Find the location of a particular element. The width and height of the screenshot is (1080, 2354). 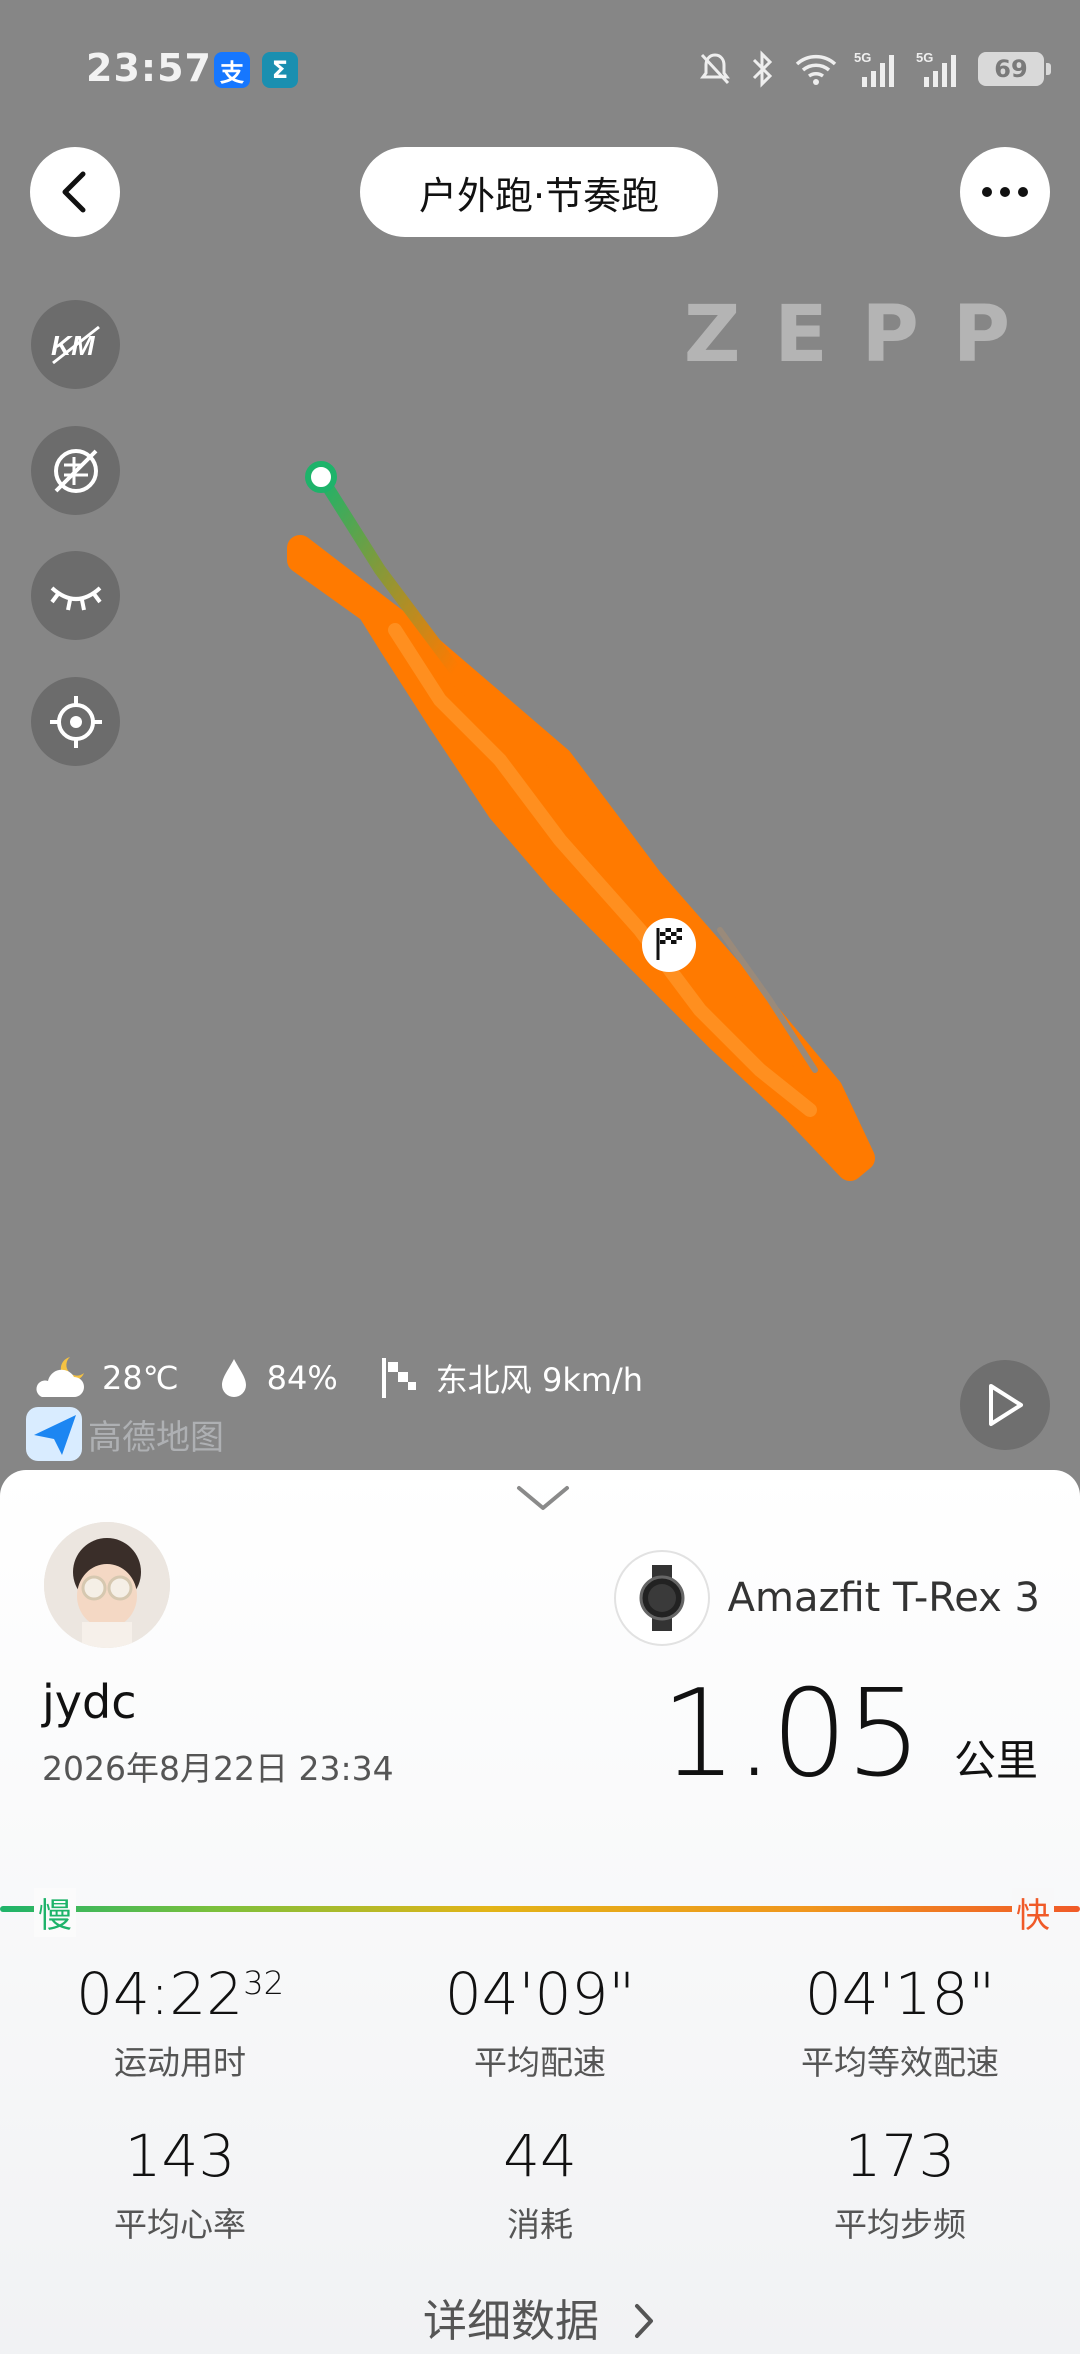

device-name: Amazfit T-Rex 3 is located at coordinates (883, 1598).